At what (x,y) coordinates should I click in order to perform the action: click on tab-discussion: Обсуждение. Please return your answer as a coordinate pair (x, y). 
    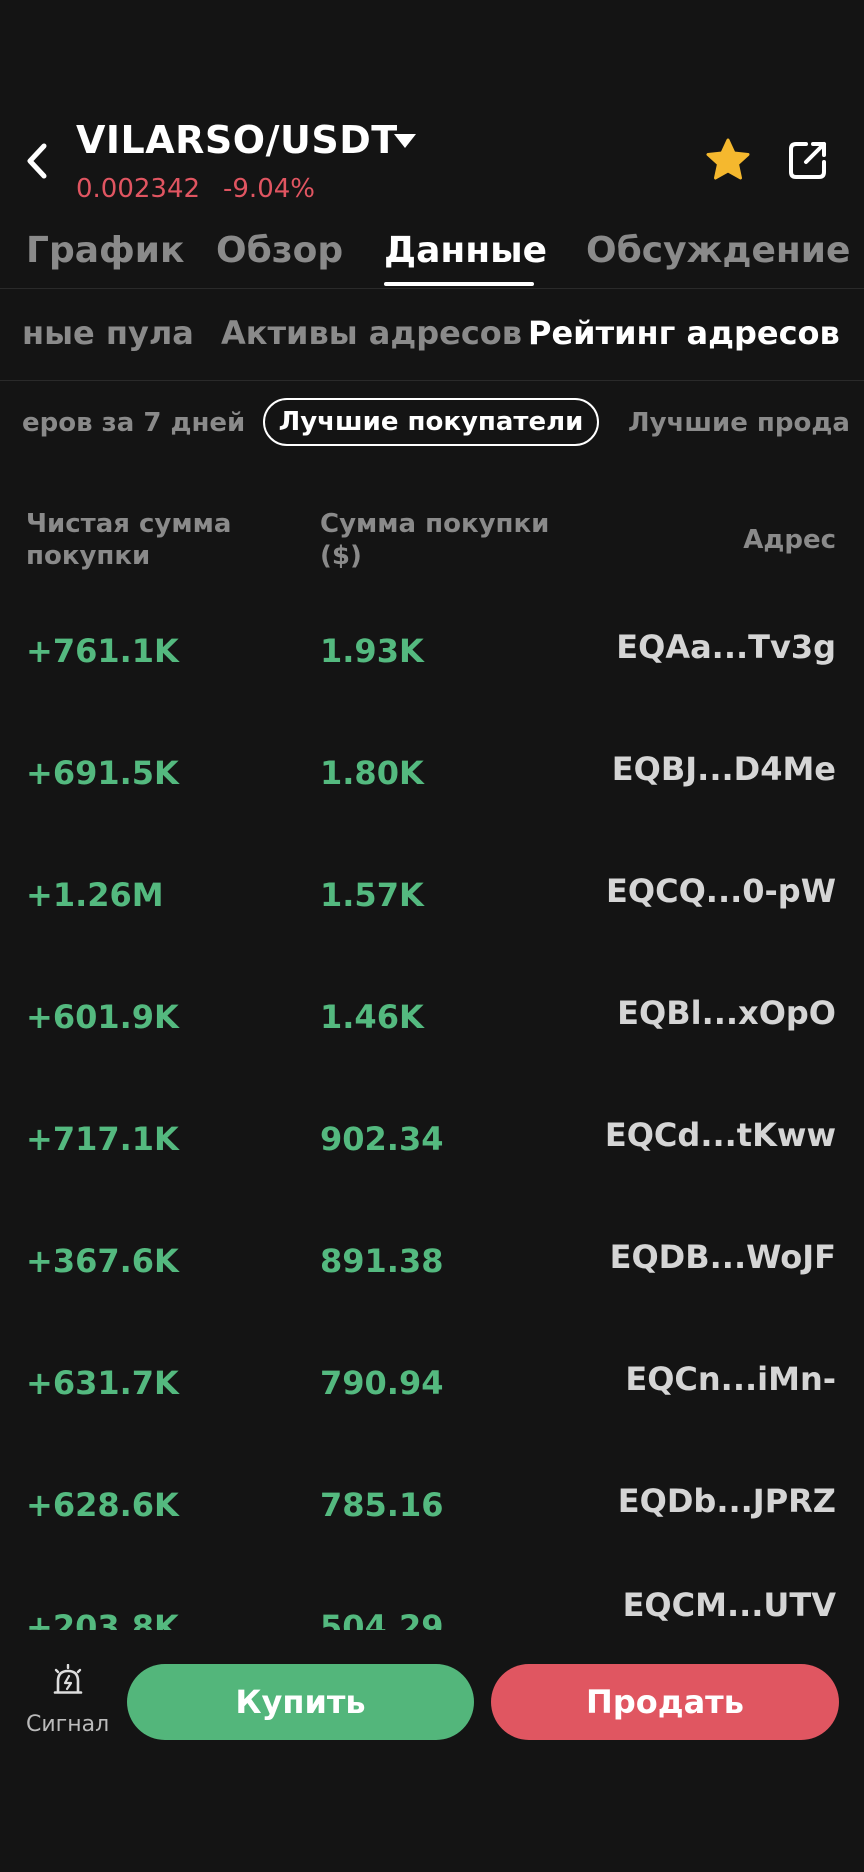
    Looking at the image, I should click on (718, 250).